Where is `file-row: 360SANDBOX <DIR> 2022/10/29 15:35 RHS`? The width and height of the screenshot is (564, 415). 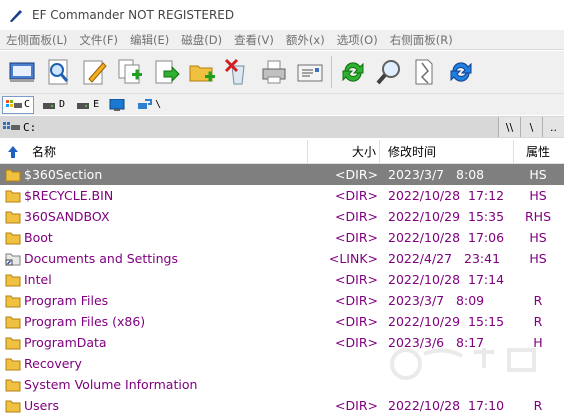 file-row: 360SANDBOX <DIR> 2022/10/29 15:35 RHS is located at coordinates (282, 216).